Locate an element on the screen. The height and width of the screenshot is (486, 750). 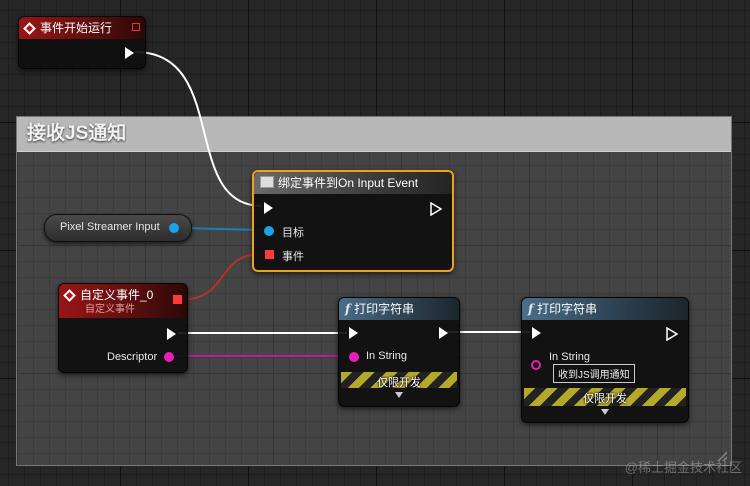
descriptor-output-pin is located at coordinates (169, 357).